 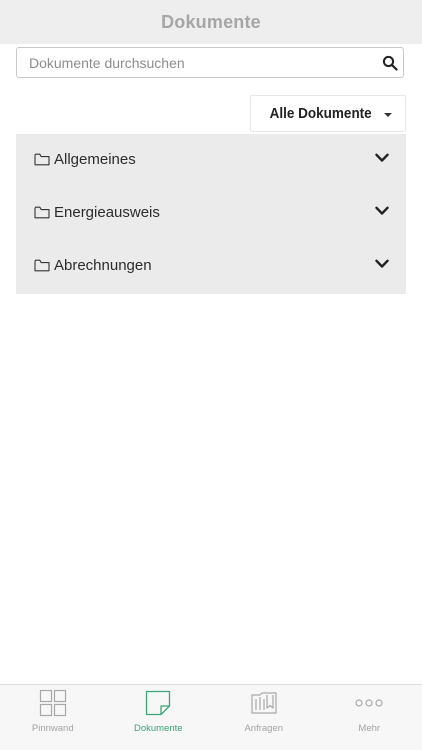 I want to click on folder-item-abrechnungen: Abrechnungen, so click(x=211, y=266).